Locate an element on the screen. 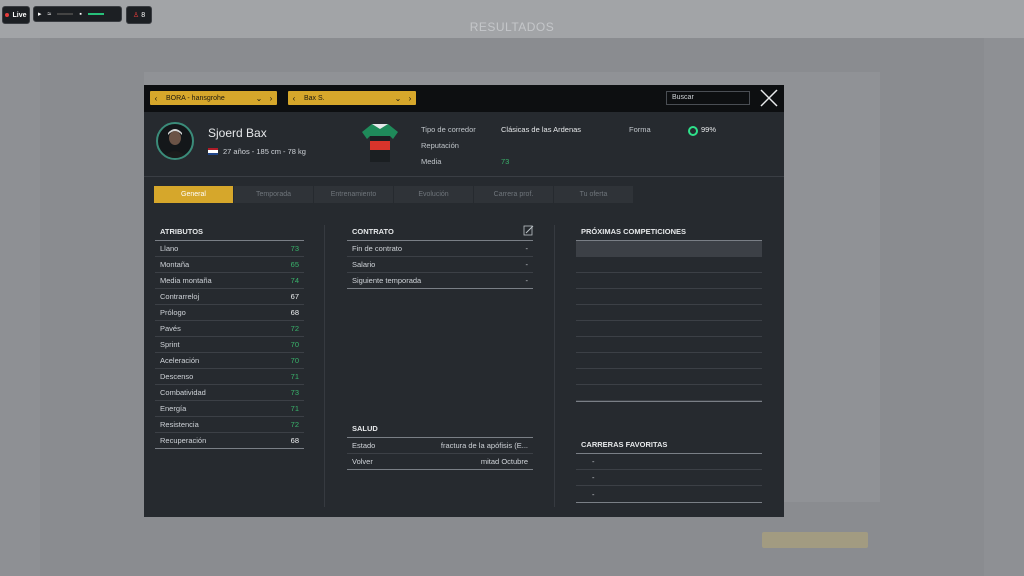 The width and height of the screenshot is (1024, 576). live-label: Live is located at coordinates (19, 15).